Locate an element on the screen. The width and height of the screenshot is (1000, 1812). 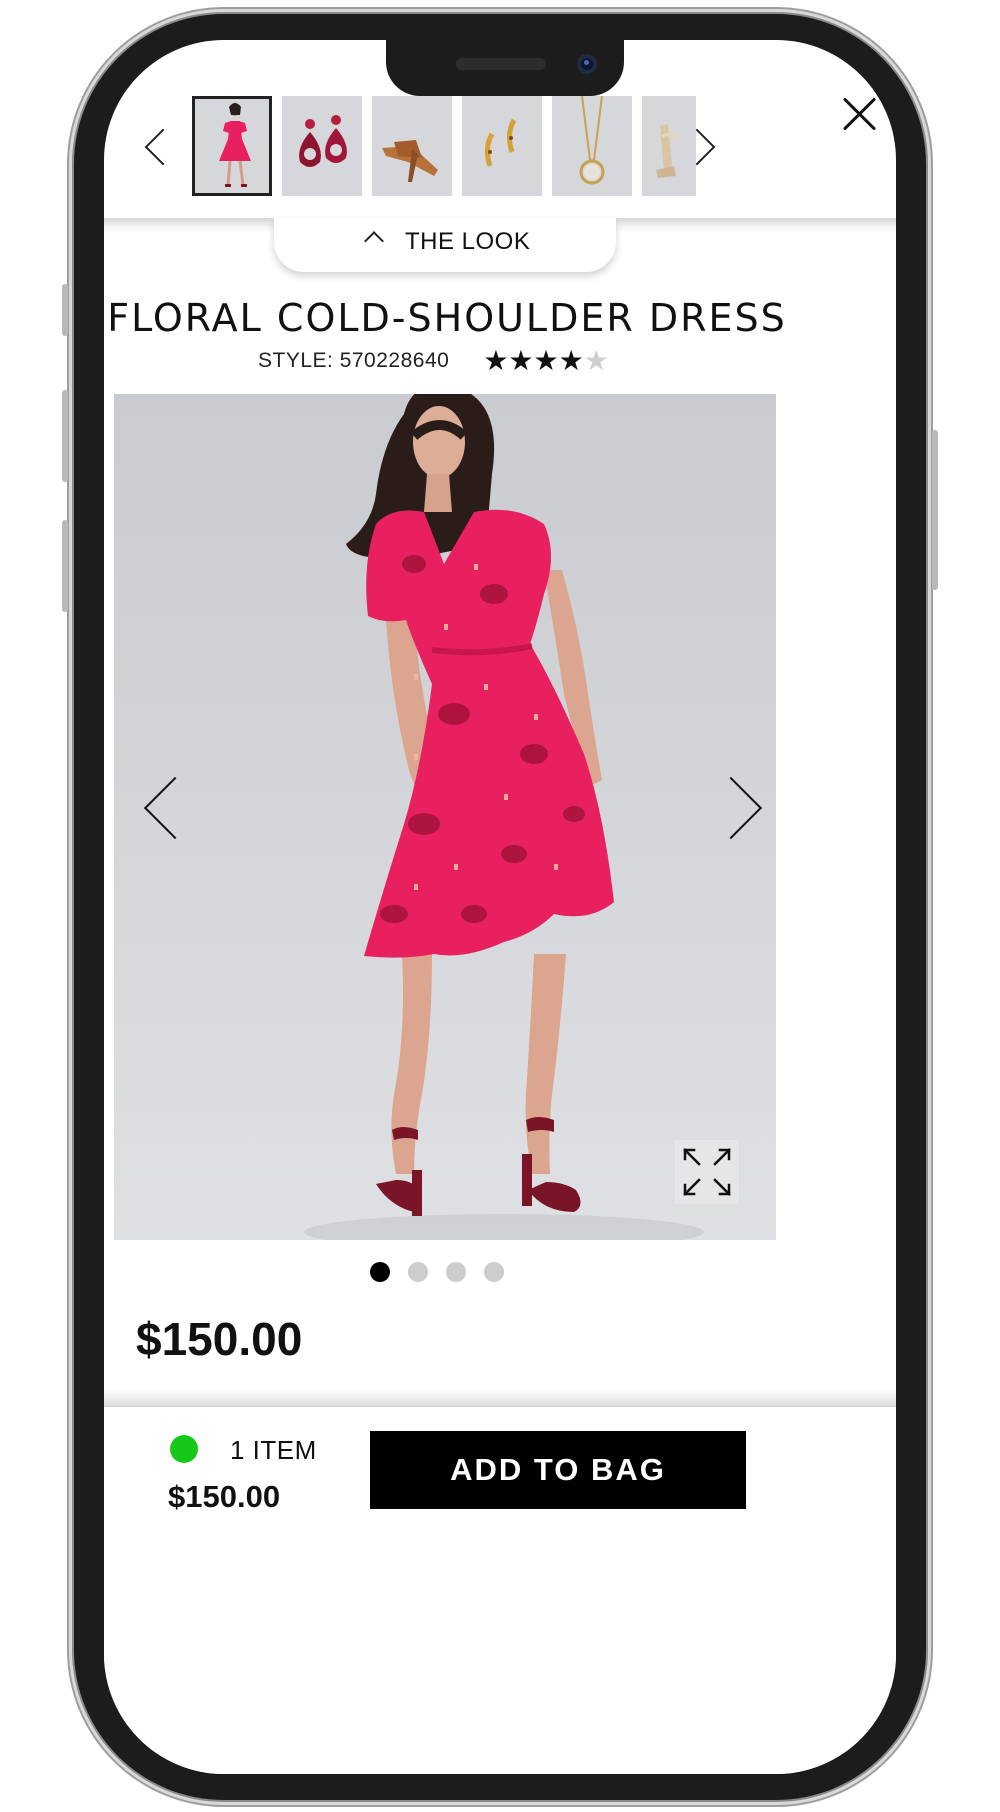
bag-item-count: 1 ITEM is located at coordinates (273, 1450).